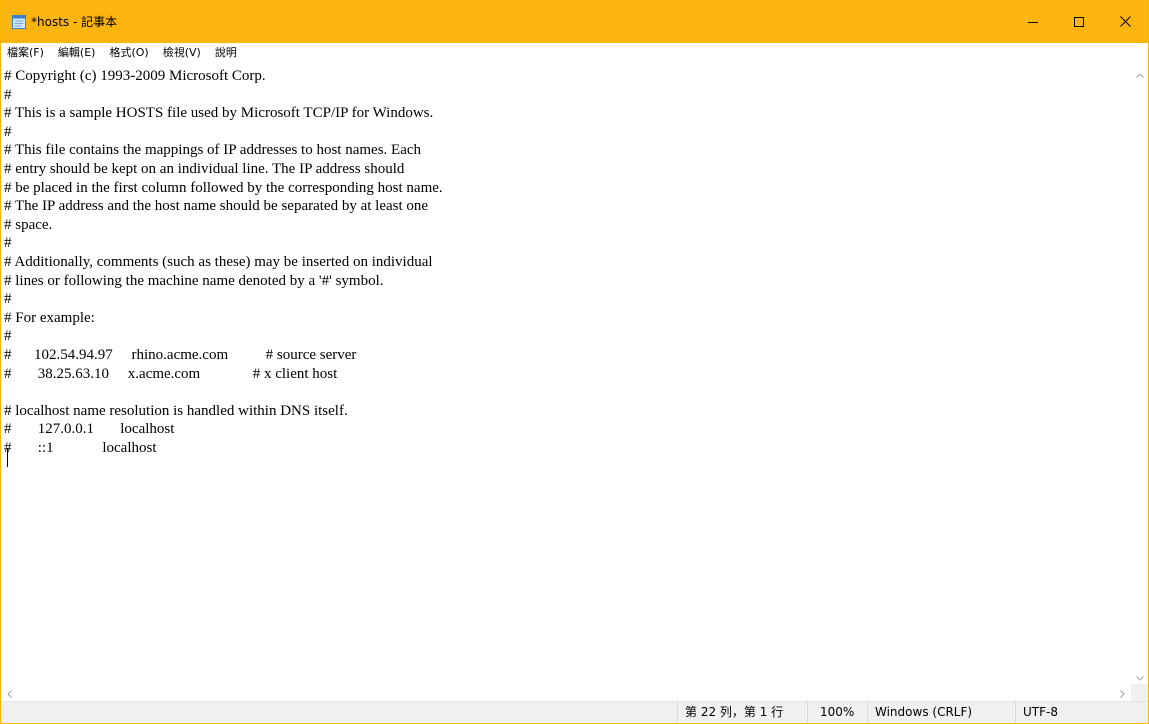 This screenshot has height=724, width=1149. I want to click on chevron-up-icon, so click(1139, 72).